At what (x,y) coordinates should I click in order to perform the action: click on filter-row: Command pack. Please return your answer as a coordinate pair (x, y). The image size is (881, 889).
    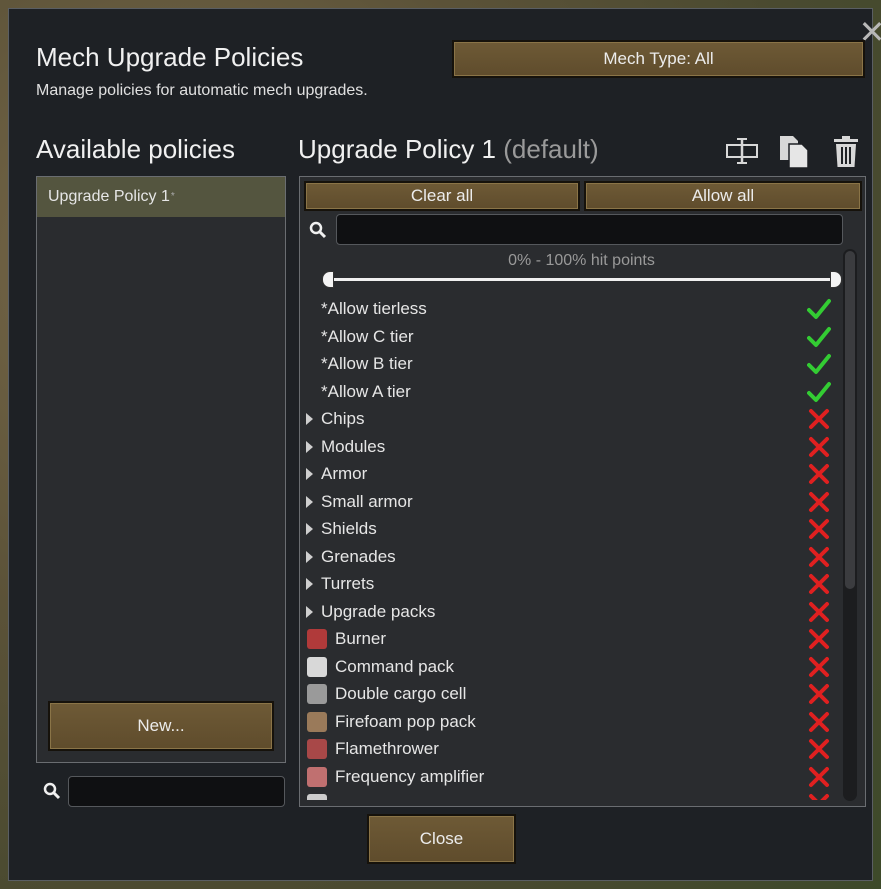
    Looking at the image, I should click on (570, 667).